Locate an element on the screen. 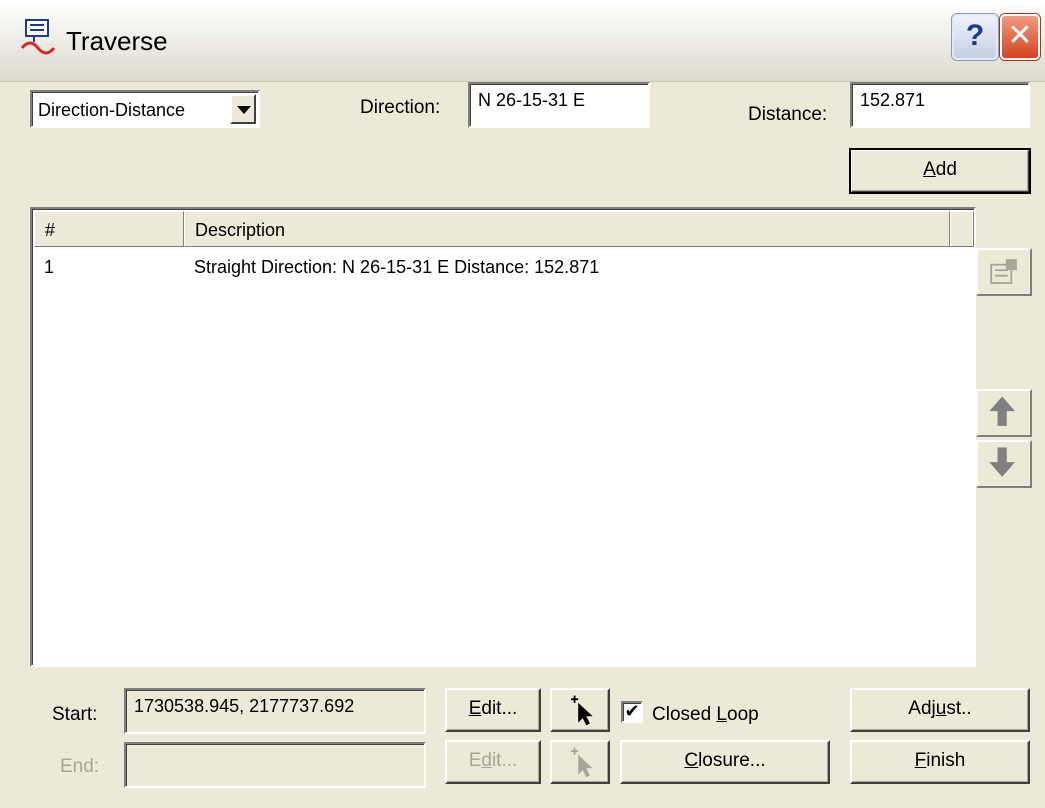 This screenshot has height=808, width=1045. properties-icon is located at coordinates (1003, 271).